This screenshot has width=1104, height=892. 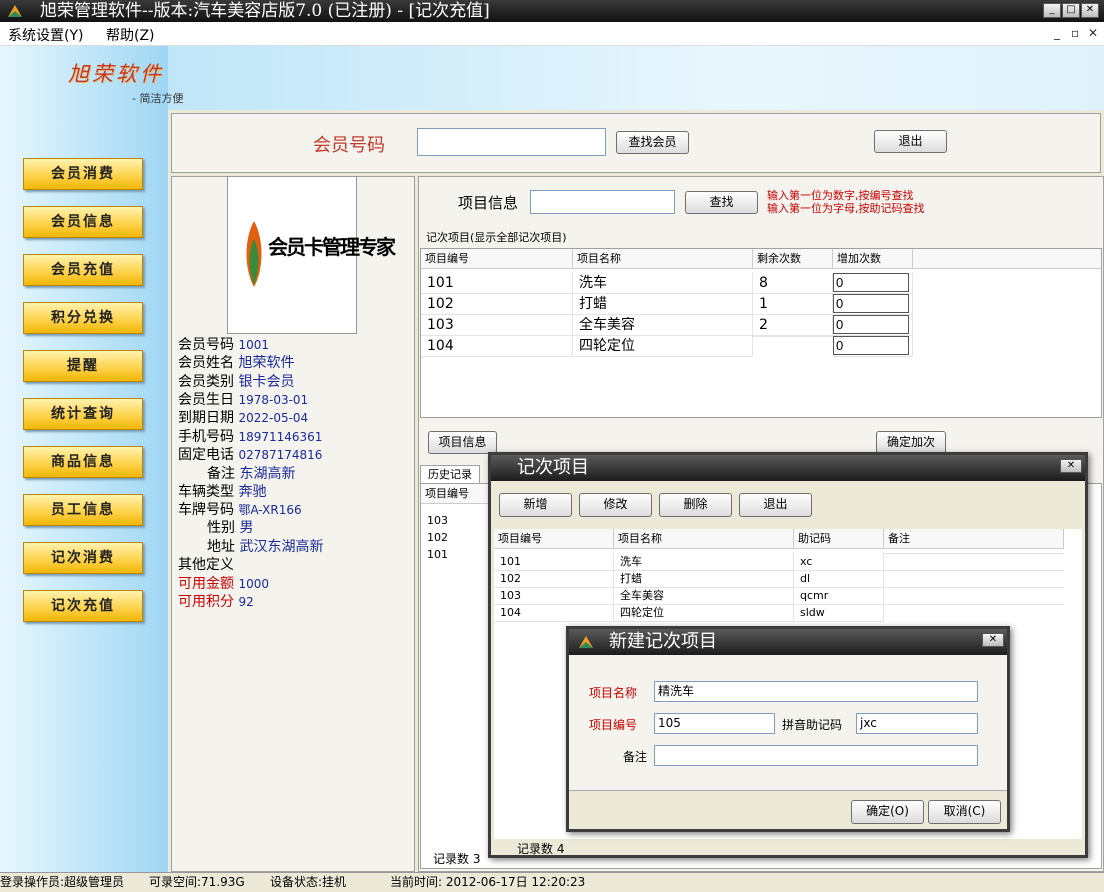 I want to click on nav-member-info: 会员信息, so click(x=83, y=222).